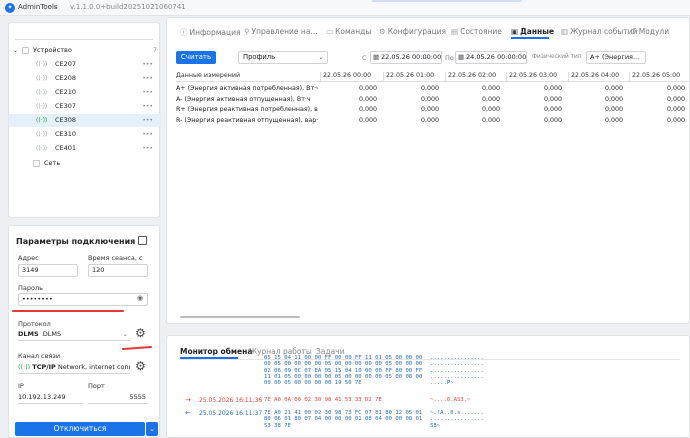 The width and height of the screenshot is (690, 438). Describe the element at coordinates (435, 425) in the screenshot. I see `monitor-line: S8~` at that location.